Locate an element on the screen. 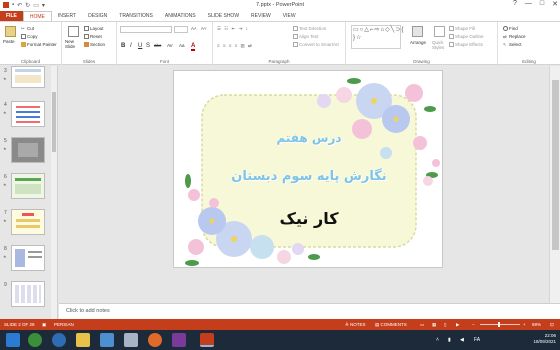  fit-to-window-icon: ⊡ is located at coordinates (552, 325).